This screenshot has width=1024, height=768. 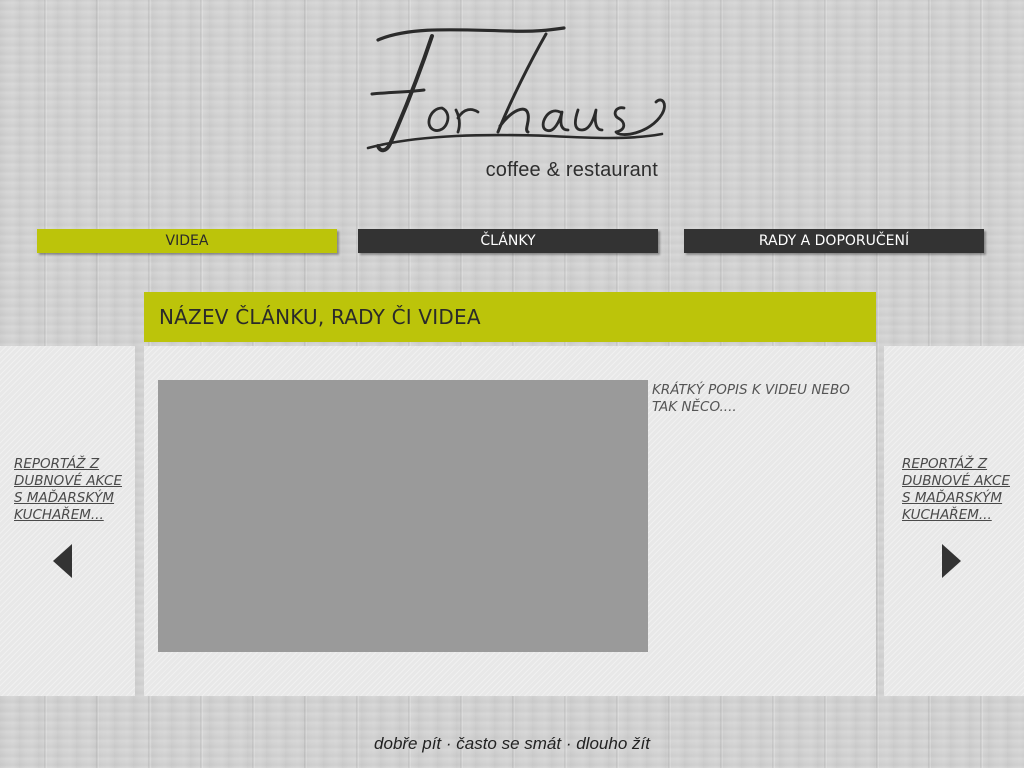 I want to click on tab-videa: VIDEA, so click(x=187, y=241).